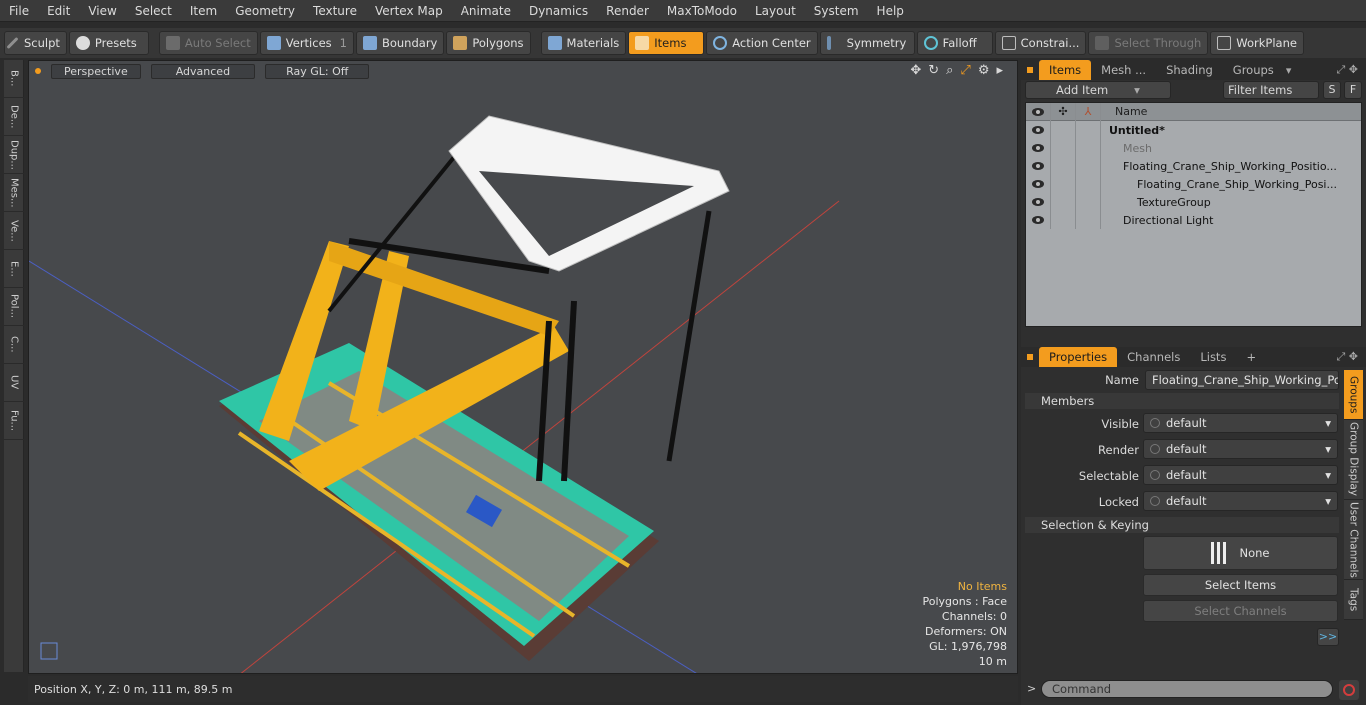 The image size is (1366, 705). Describe the element at coordinates (1353, 600) in the screenshot. I see `side-tab-tags: Tags` at that location.